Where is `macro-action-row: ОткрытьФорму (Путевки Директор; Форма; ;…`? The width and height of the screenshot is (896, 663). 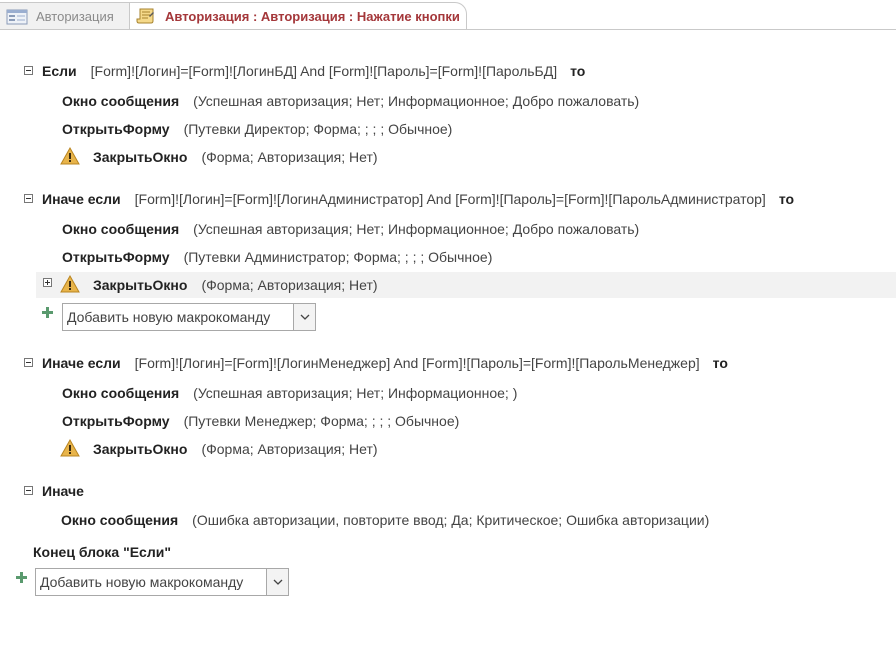 macro-action-row: ОткрытьФорму (Путевки Директор; Форма; ;… is located at coordinates (257, 129).